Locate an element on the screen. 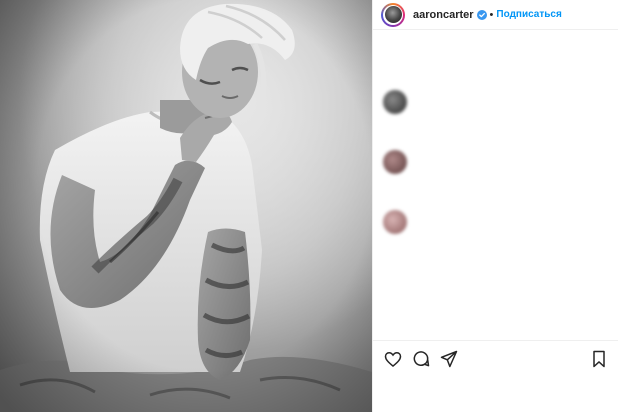 The width and height of the screenshot is (618, 412). avatar-image is located at coordinates (393, 14).